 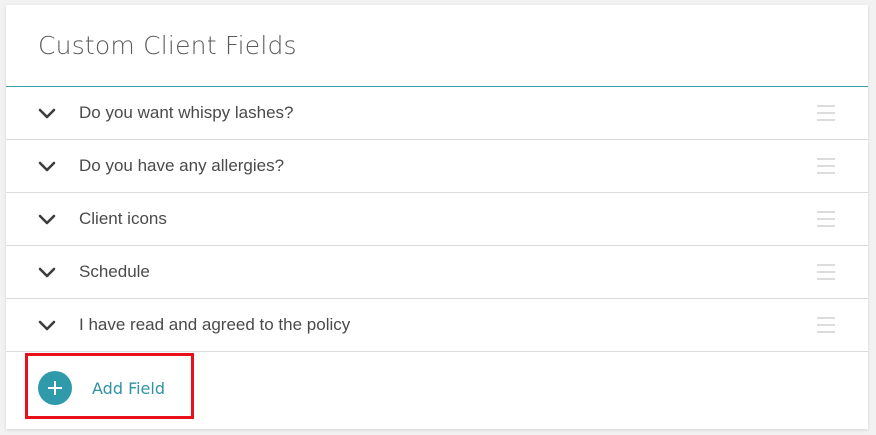 What do you see at coordinates (215, 324) in the screenshot?
I see `field-label: I have read and agreed to the policy` at bounding box center [215, 324].